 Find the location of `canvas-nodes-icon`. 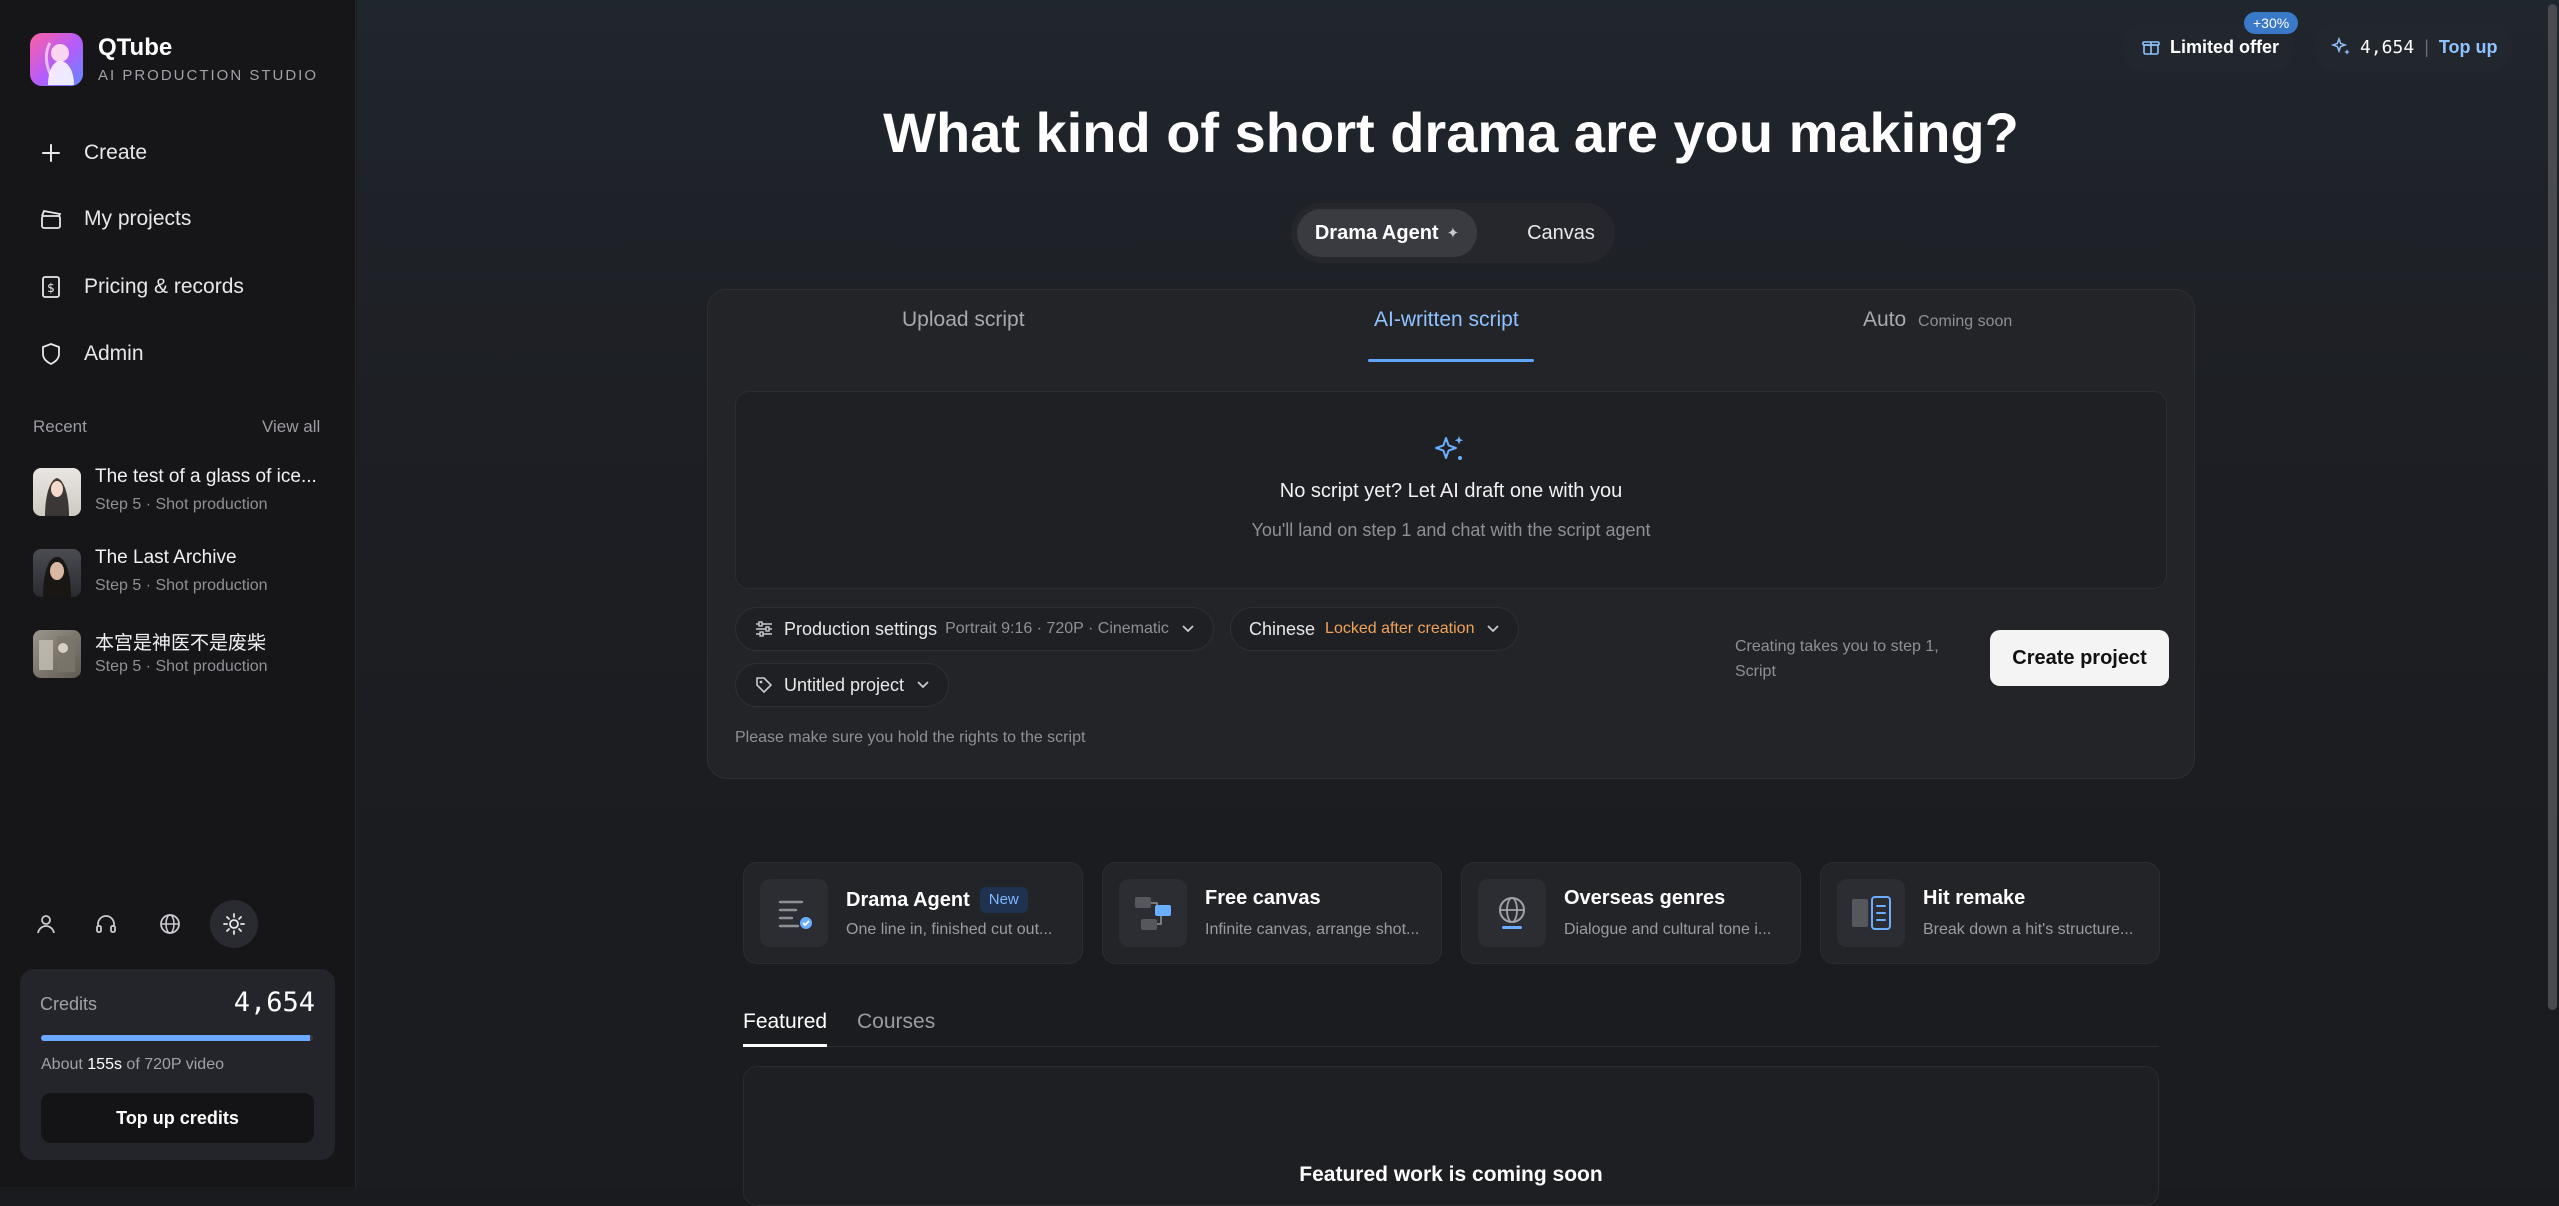

canvas-nodes-icon is located at coordinates (1153, 913).